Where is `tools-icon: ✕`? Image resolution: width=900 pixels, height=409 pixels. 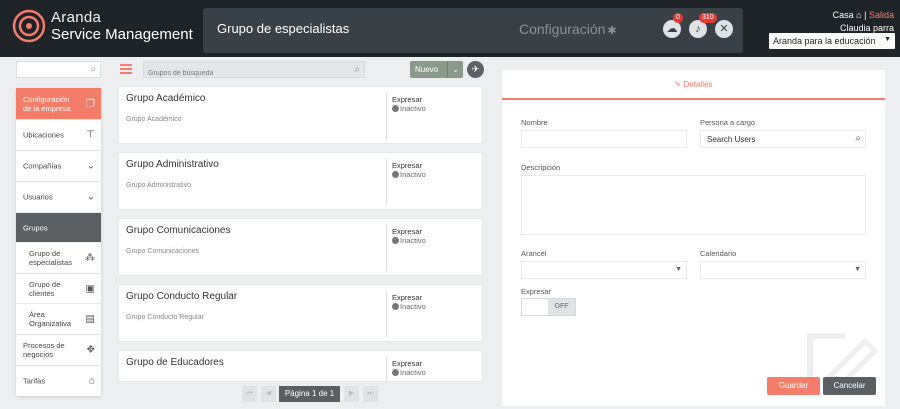
tools-icon: ✕ is located at coordinates (724, 29).